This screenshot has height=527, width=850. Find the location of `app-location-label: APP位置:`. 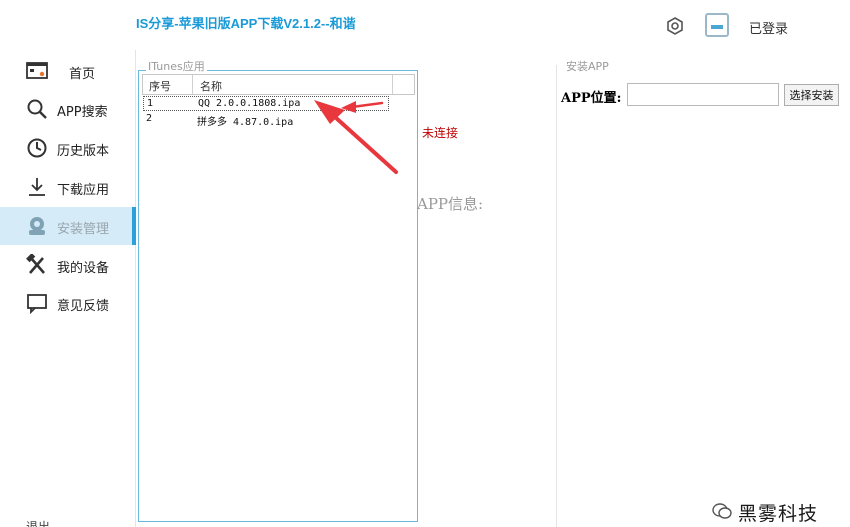

app-location-label: APP位置: is located at coordinates (591, 98).